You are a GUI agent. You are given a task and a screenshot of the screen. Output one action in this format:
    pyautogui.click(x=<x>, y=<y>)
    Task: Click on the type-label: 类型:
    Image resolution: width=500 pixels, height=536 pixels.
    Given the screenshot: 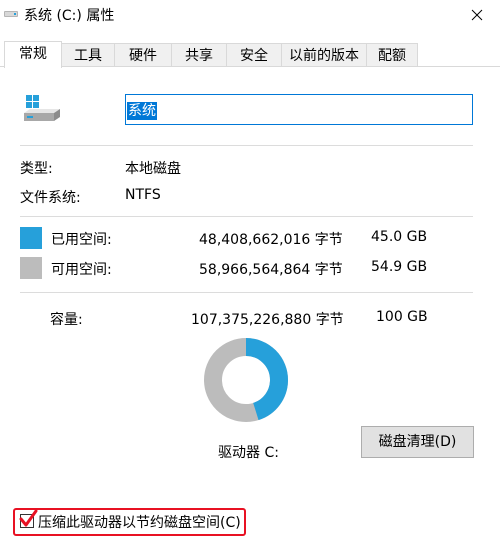 What is the action you would take?
    pyautogui.click(x=36, y=169)
    